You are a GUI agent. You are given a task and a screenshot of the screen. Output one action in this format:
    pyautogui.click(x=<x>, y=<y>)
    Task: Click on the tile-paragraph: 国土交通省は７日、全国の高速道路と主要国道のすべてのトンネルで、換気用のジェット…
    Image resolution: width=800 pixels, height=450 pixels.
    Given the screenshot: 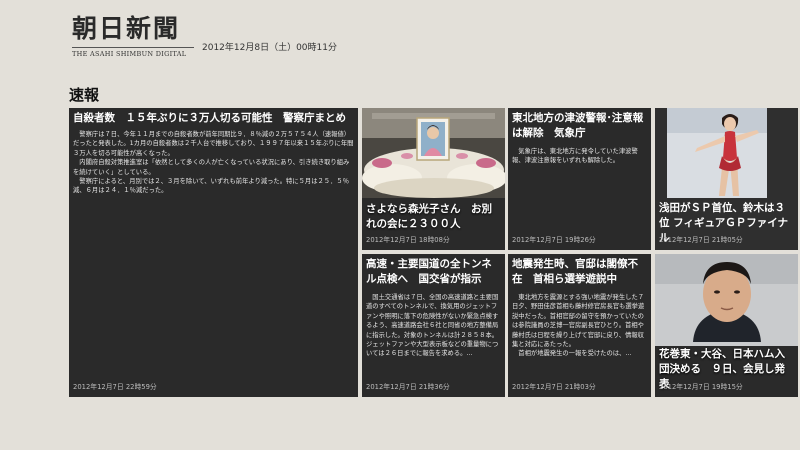 What is the action you would take?
    pyautogui.click(x=432, y=326)
    